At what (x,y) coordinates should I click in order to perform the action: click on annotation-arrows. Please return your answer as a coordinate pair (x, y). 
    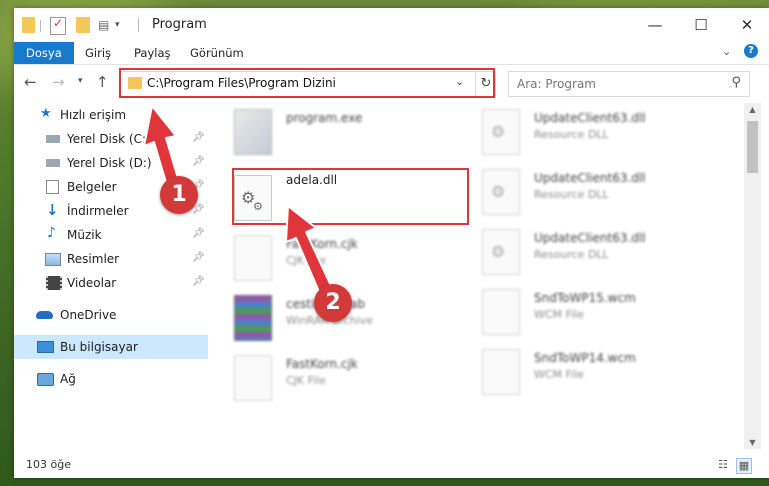
    Looking at the image, I should click on (238, 200).